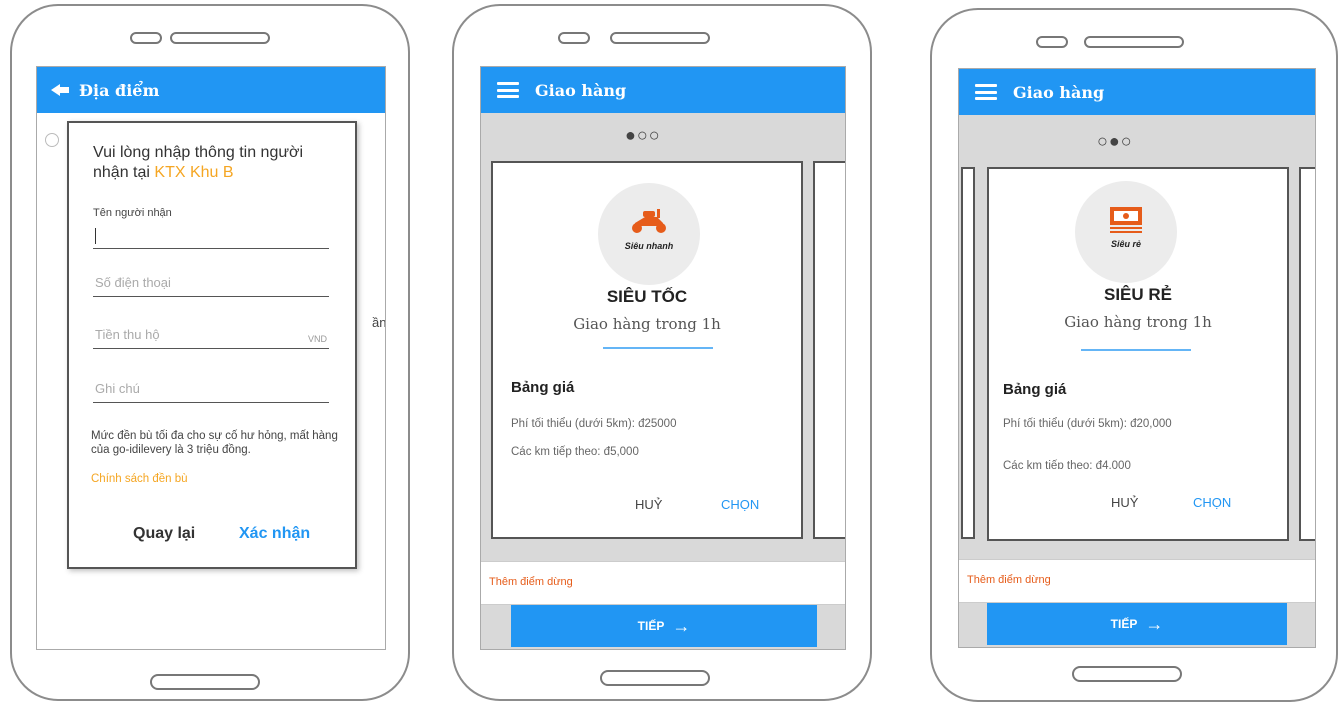 Image resolution: width=1344 pixels, height=707 pixels. Describe the element at coordinates (379, 322) in the screenshot. I see `background-text: ần` at that location.